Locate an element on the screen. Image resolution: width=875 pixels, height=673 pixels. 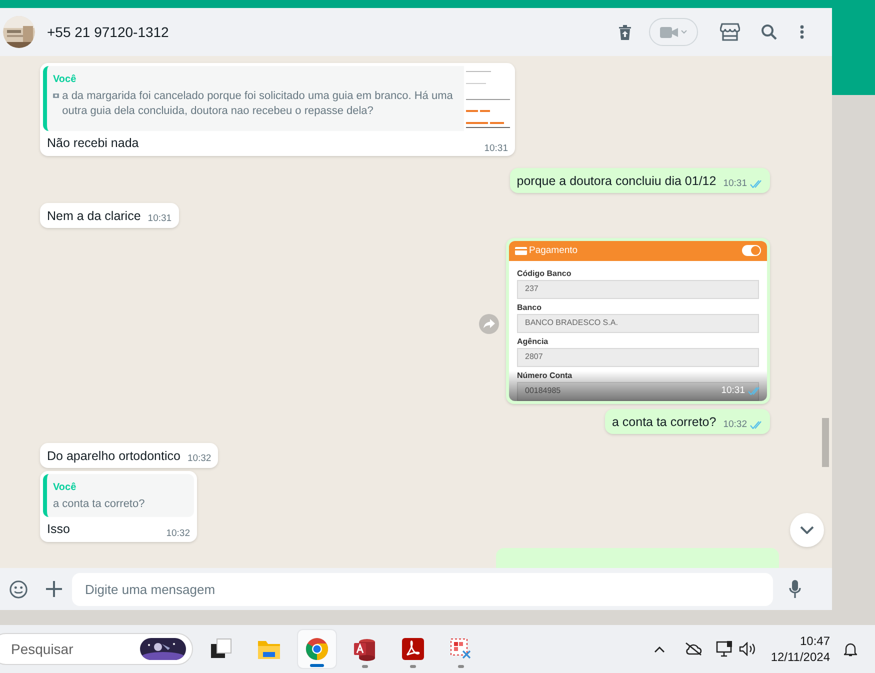
menu-icon is located at coordinates (802, 32).